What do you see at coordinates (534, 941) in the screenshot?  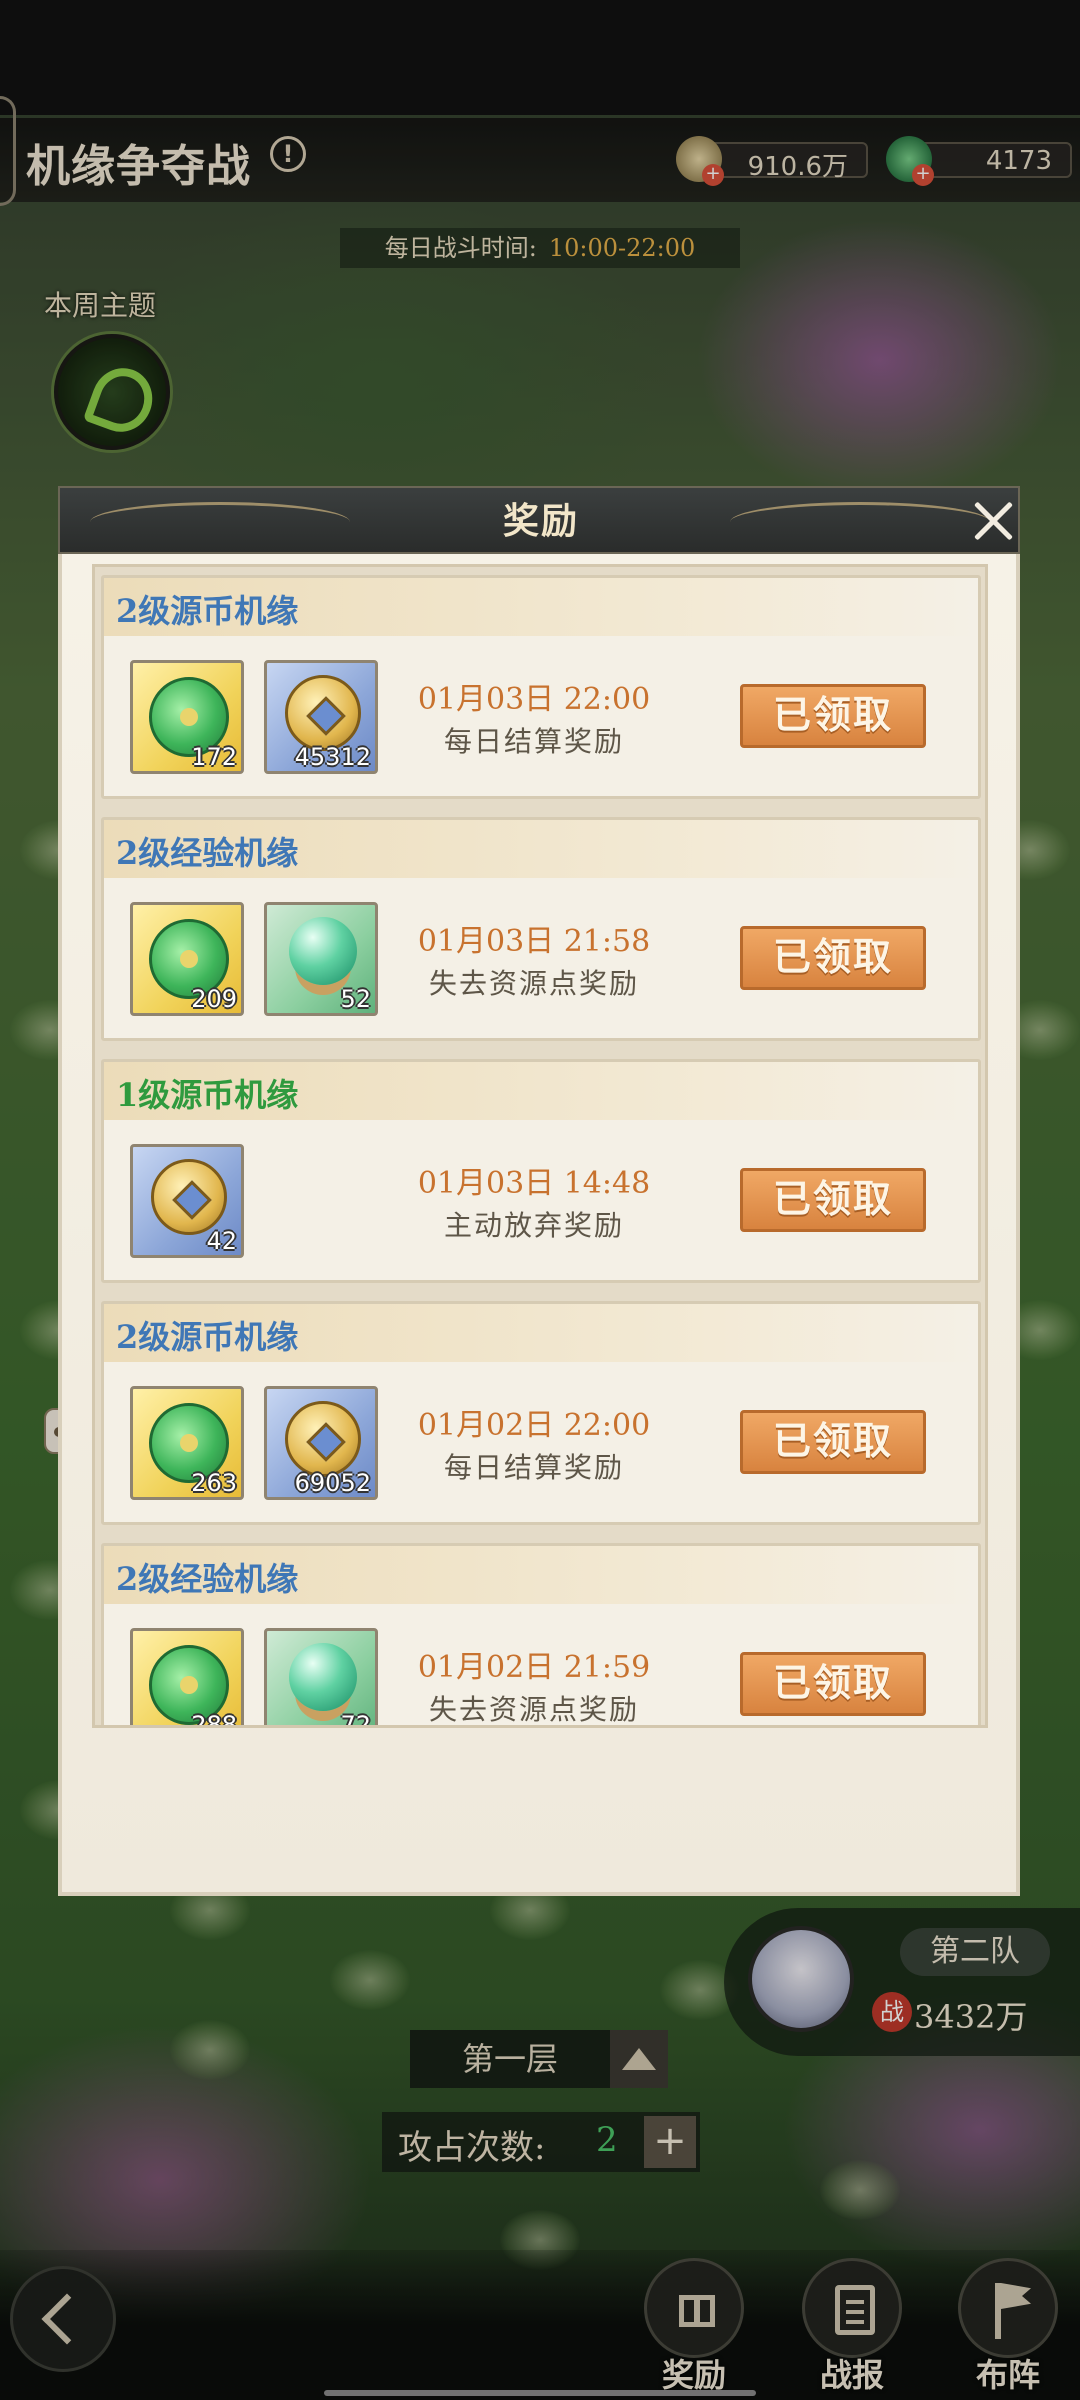 I see `record-time: 01月03日 21:58` at bounding box center [534, 941].